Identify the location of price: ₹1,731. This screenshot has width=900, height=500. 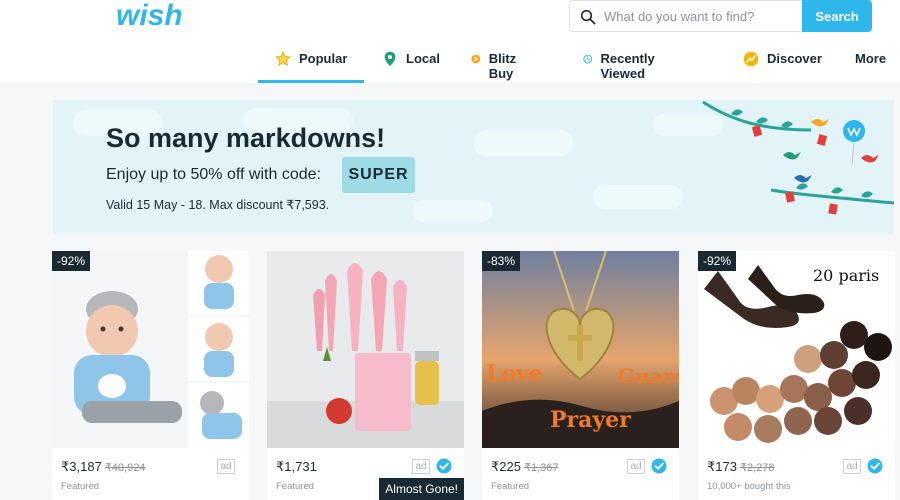
(296, 467).